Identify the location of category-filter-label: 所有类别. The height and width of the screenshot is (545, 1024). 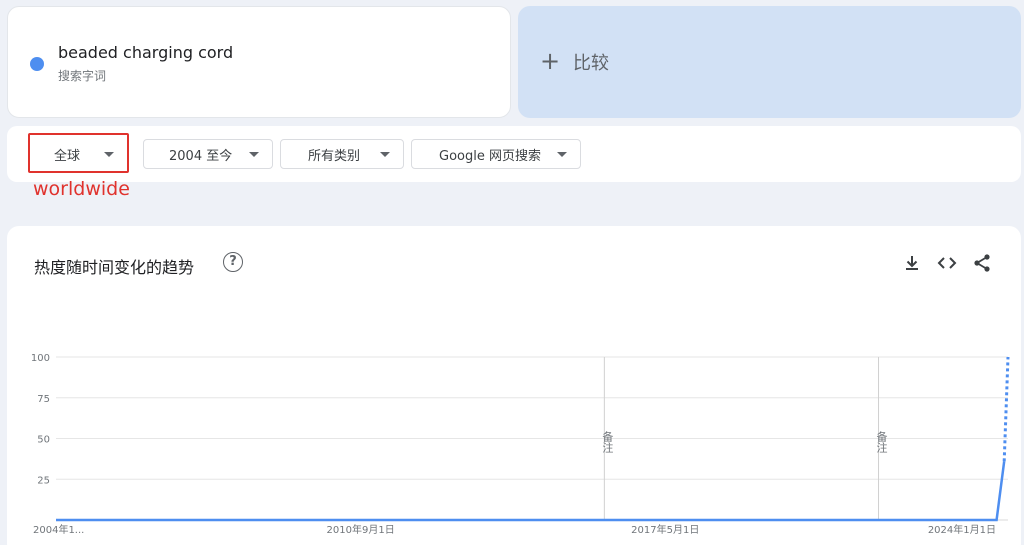
(334, 156).